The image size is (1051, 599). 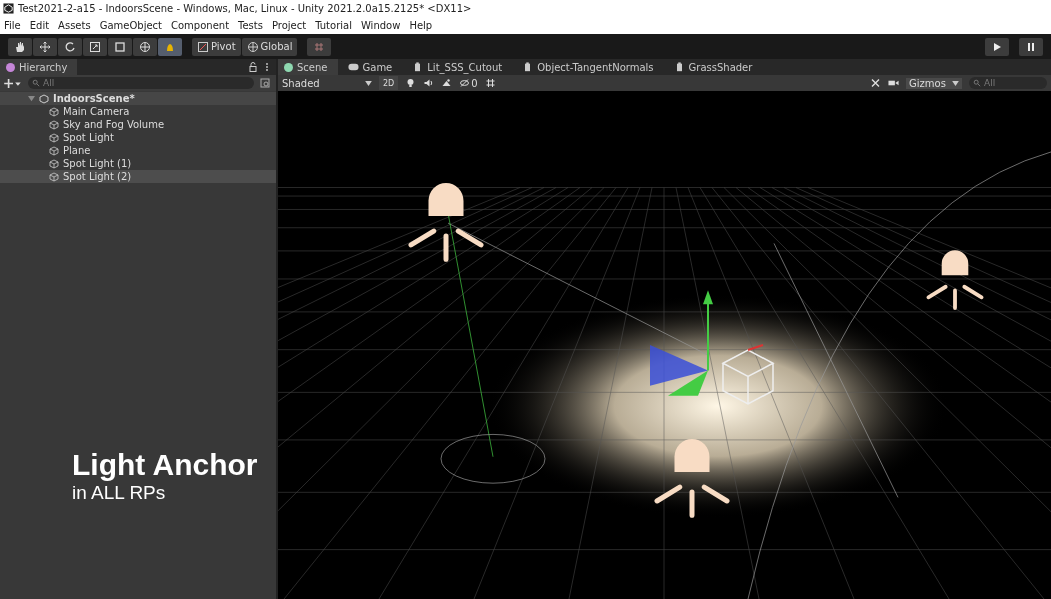 What do you see at coordinates (119, 493) in the screenshot?
I see `caption-subtitle: in ALL RPs` at bounding box center [119, 493].